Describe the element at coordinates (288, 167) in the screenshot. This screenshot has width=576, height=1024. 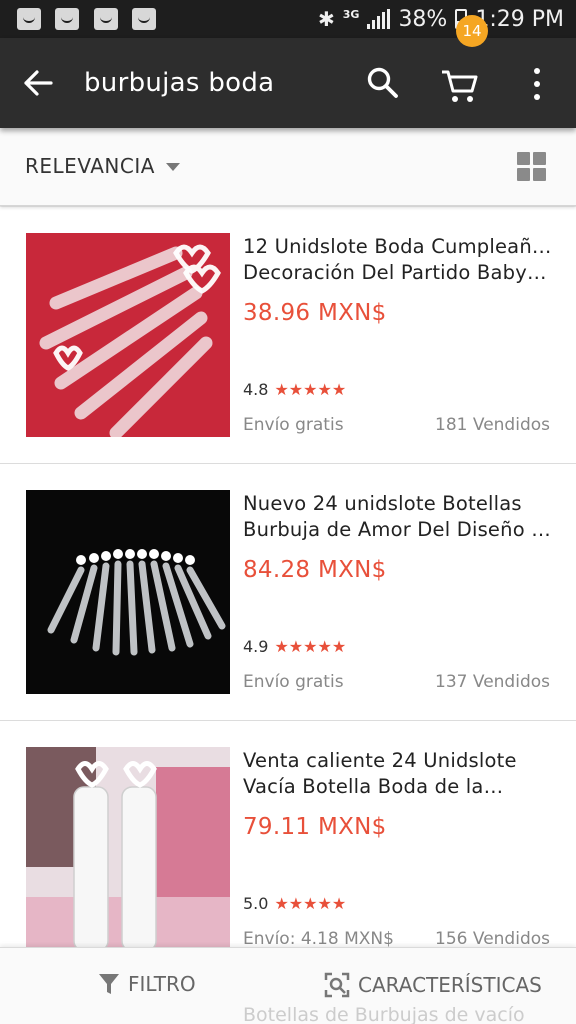
I see `sort-bar: RELEVANCIA` at that location.